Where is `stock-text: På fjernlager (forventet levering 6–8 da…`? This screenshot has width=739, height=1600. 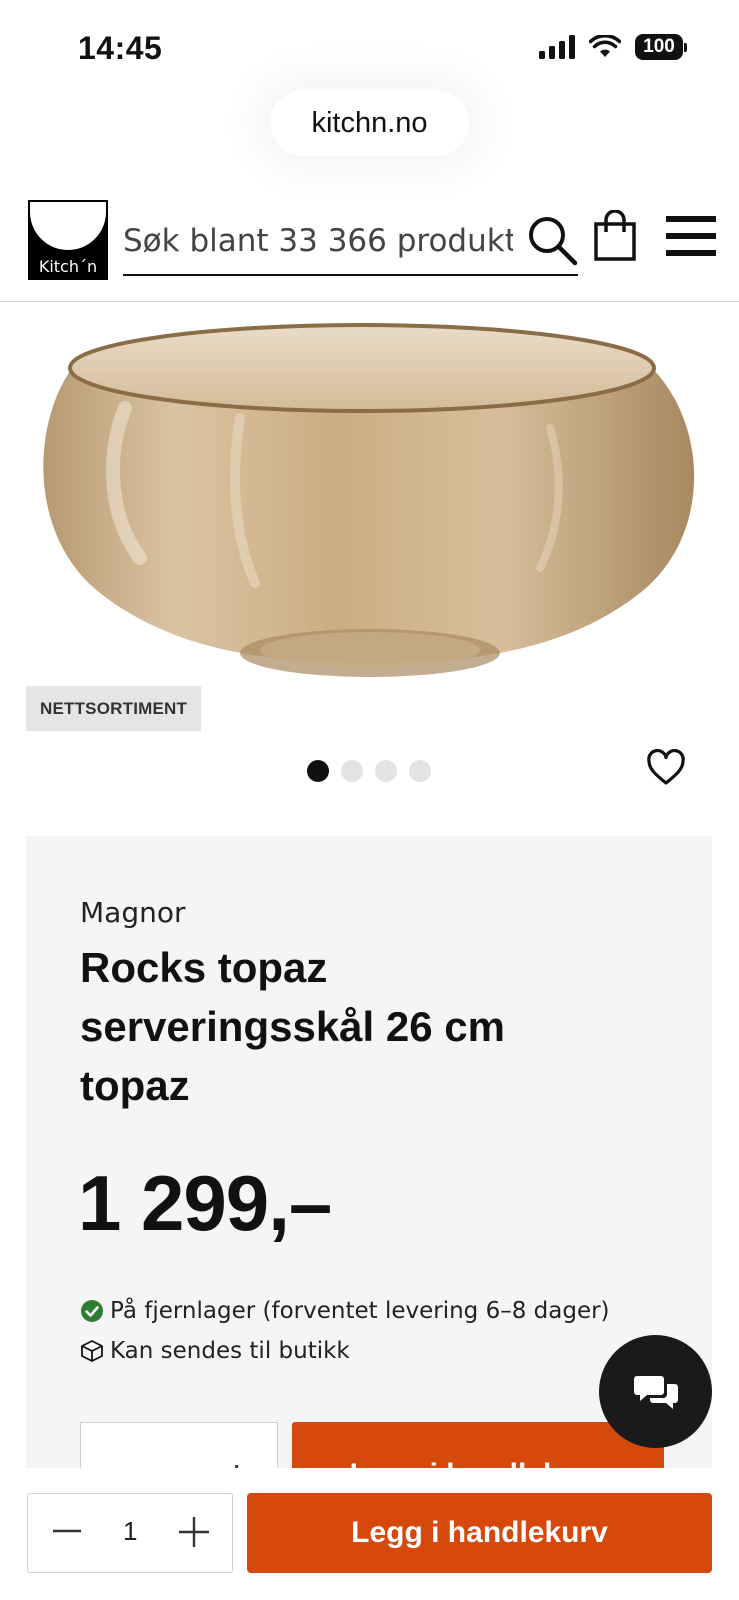 stock-text: På fjernlager (forventet levering 6–8 da… is located at coordinates (360, 1311).